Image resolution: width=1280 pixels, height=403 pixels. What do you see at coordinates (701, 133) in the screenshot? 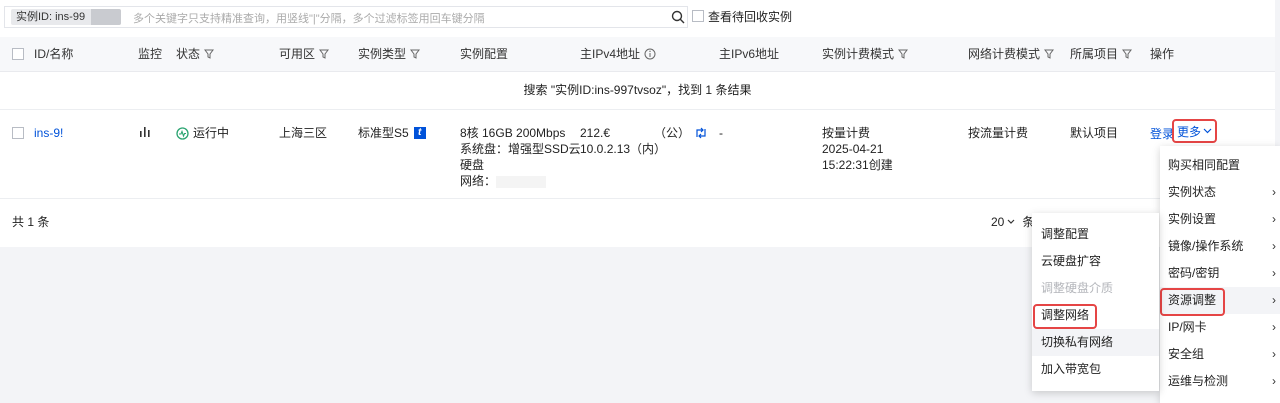
I see `swap-ip-icon` at bounding box center [701, 133].